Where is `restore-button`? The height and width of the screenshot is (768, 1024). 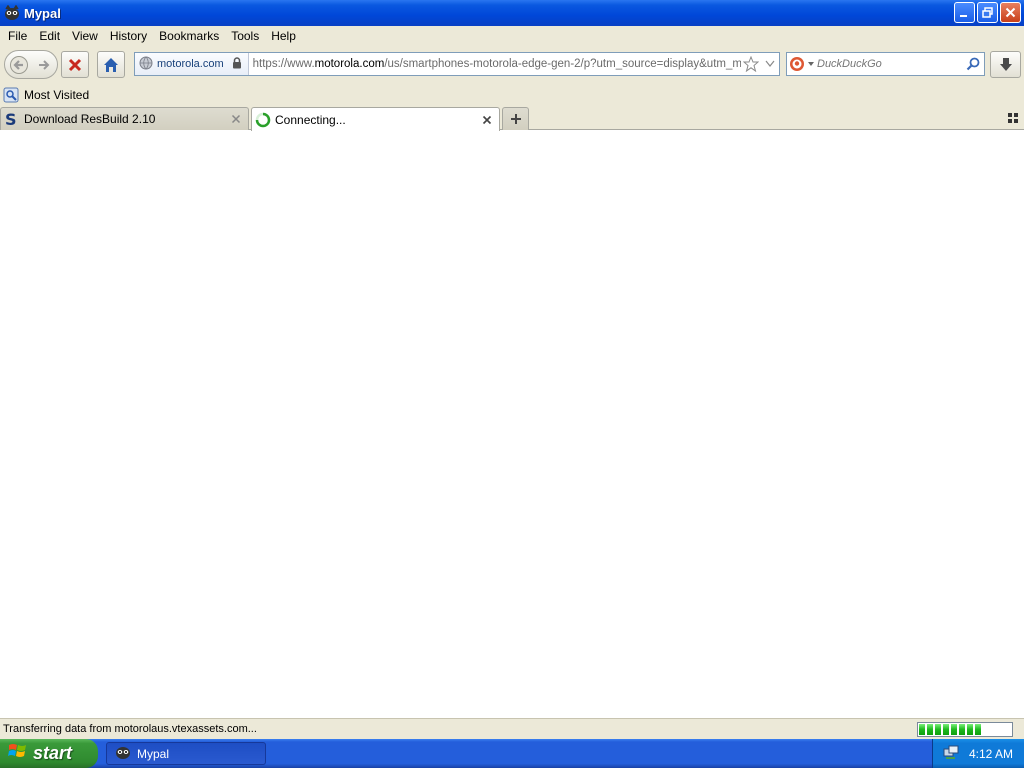 restore-button is located at coordinates (987, 12).